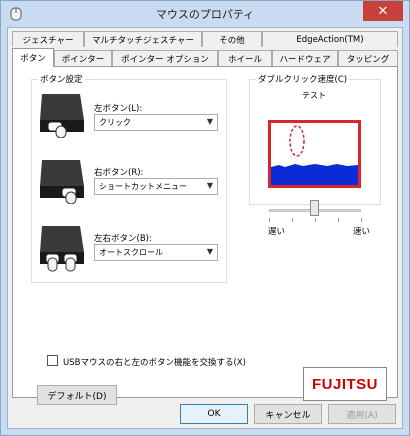  Describe the element at coordinates (62, 116) in the screenshot. I see `mouse-left-button-image` at that location.